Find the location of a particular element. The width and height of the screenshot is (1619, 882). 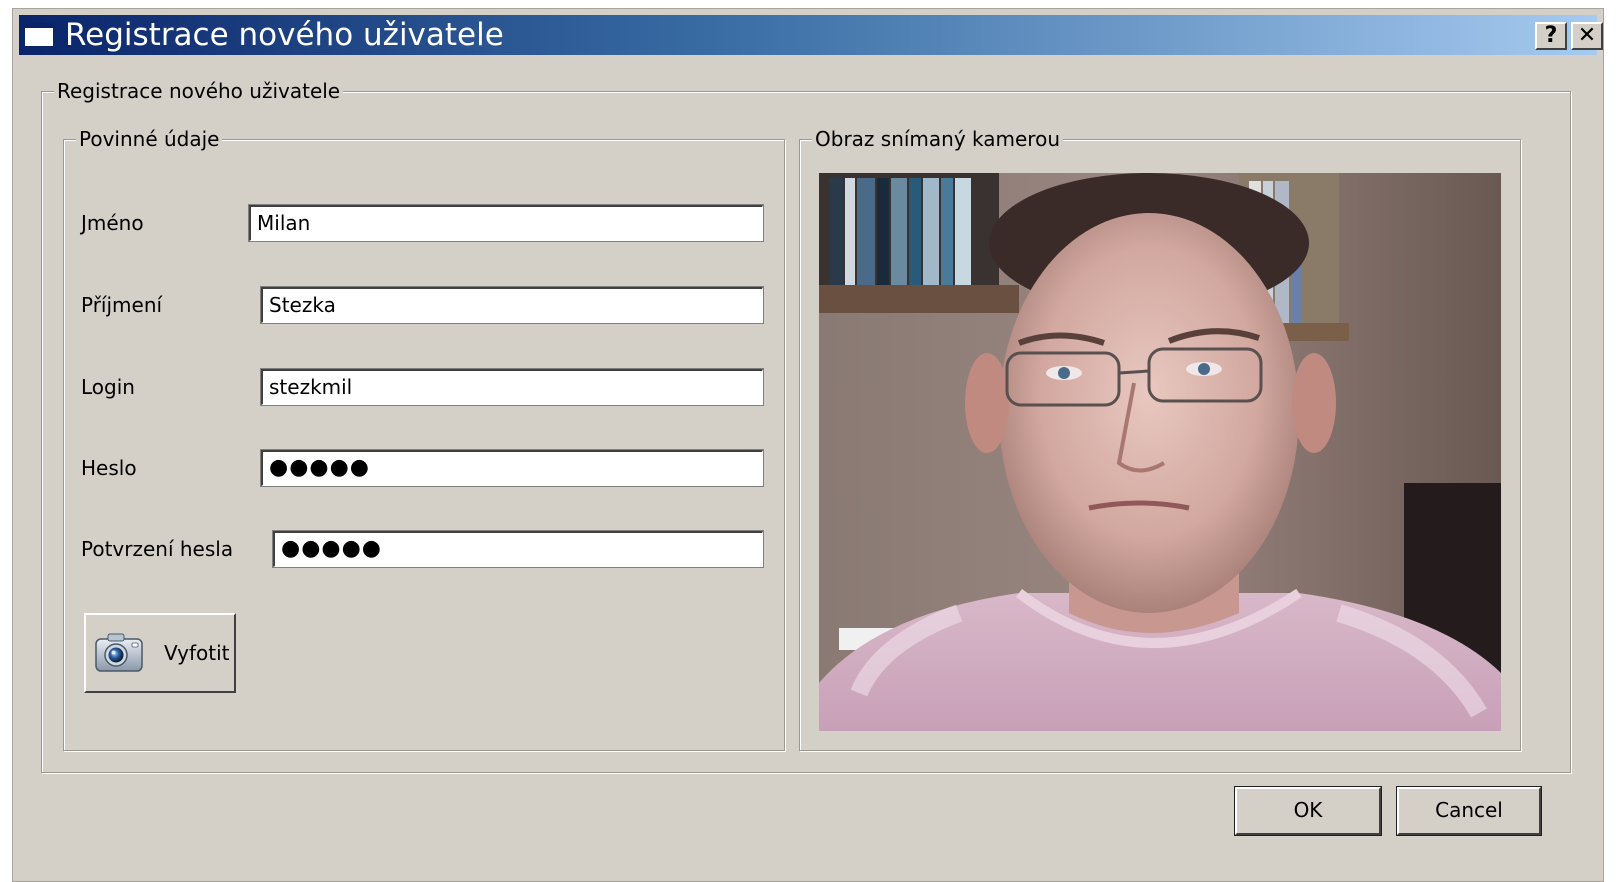

window-icon is located at coordinates (39, 35).